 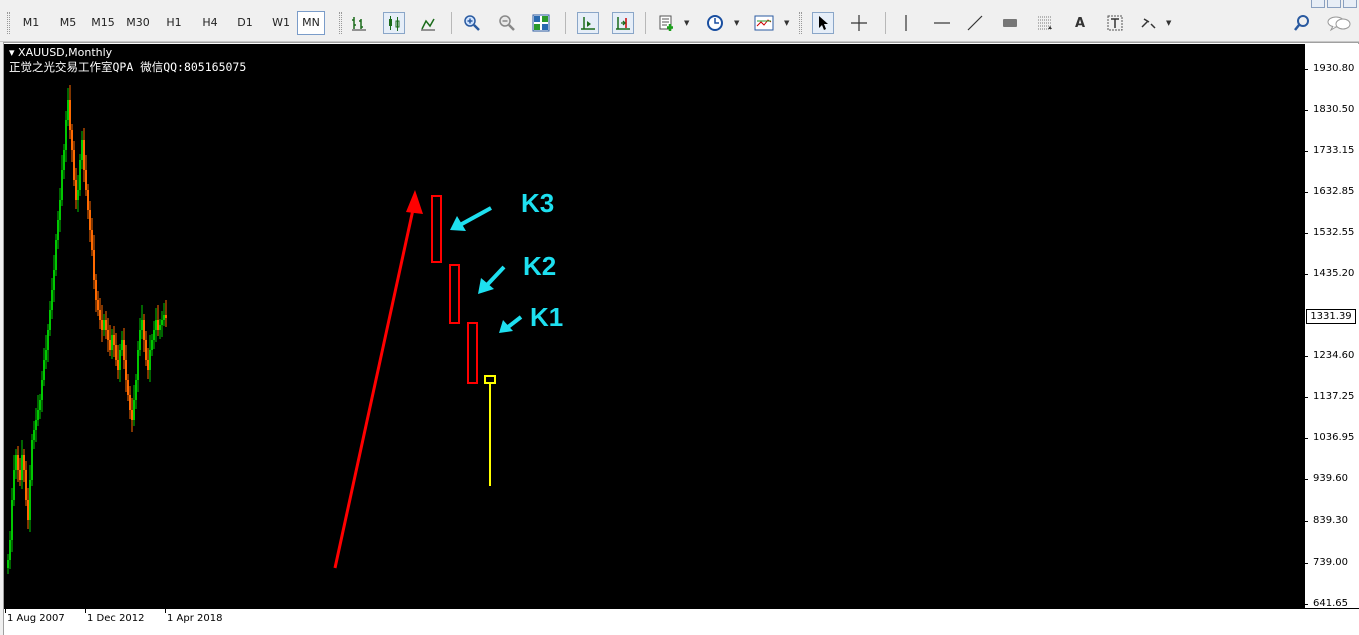 What do you see at coordinates (547, 317) in the screenshot?
I see `k1-label: K1` at bounding box center [547, 317].